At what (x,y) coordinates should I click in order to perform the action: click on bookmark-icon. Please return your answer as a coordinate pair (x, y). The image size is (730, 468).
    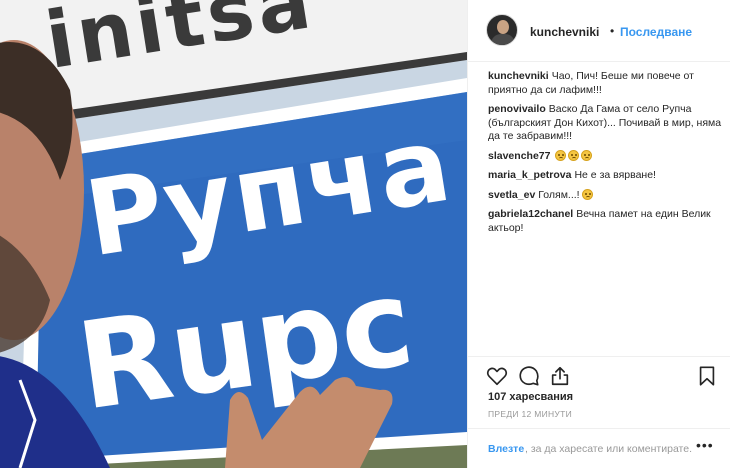
    Looking at the image, I should click on (707, 376).